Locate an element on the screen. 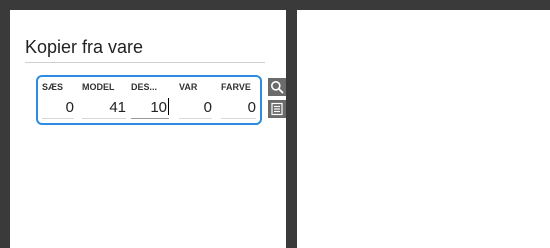 This screenshot has width=550, height=248. field-farve: FARVE 0 is located at coordinates (238, 100).